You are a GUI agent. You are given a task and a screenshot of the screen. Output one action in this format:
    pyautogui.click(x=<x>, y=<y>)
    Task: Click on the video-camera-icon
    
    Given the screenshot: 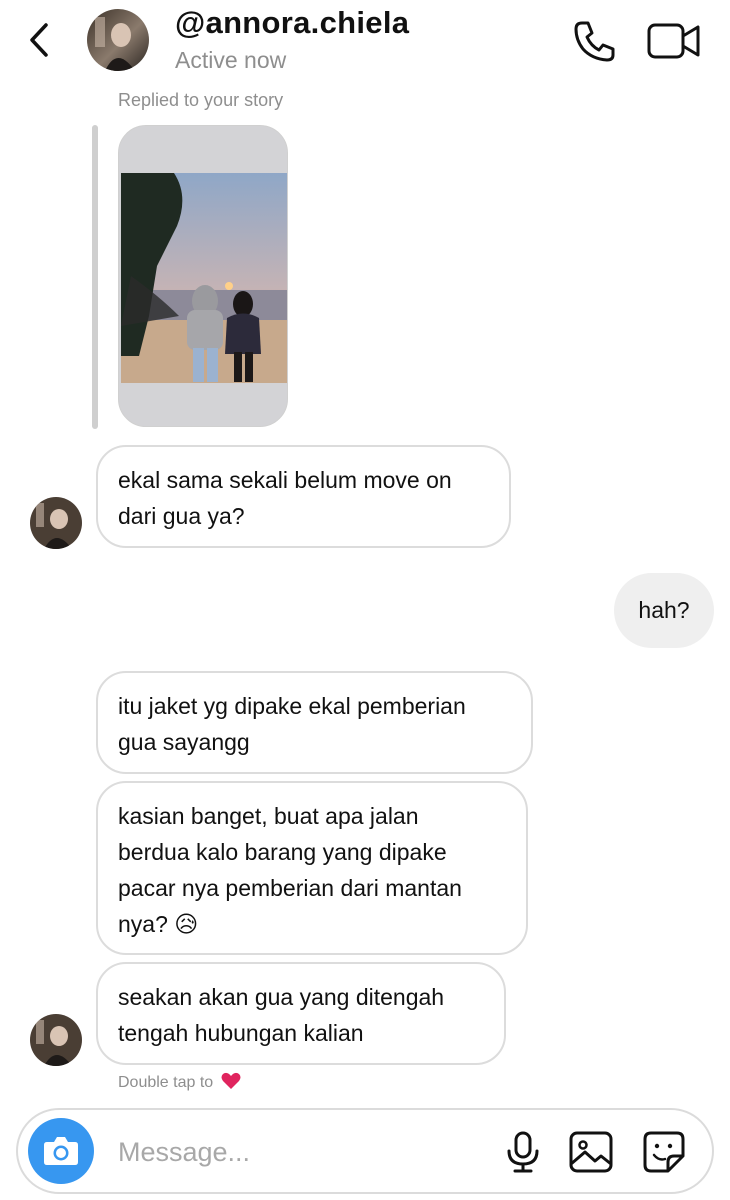 What is the action you would take?
    pyautogui.click(x=673, y=41)
    